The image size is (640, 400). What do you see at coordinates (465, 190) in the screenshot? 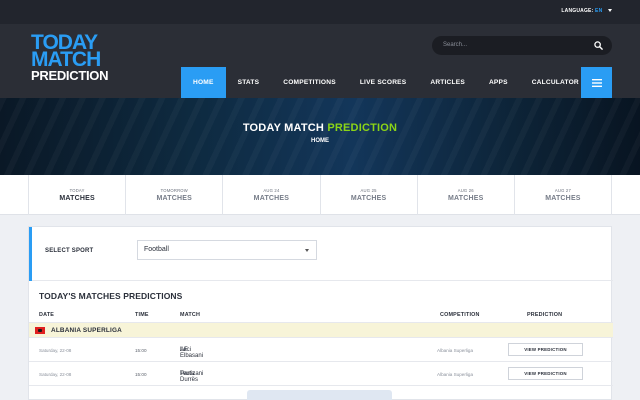
I see `date-tab-day: AUG 26` at bounding box center [465, 190].